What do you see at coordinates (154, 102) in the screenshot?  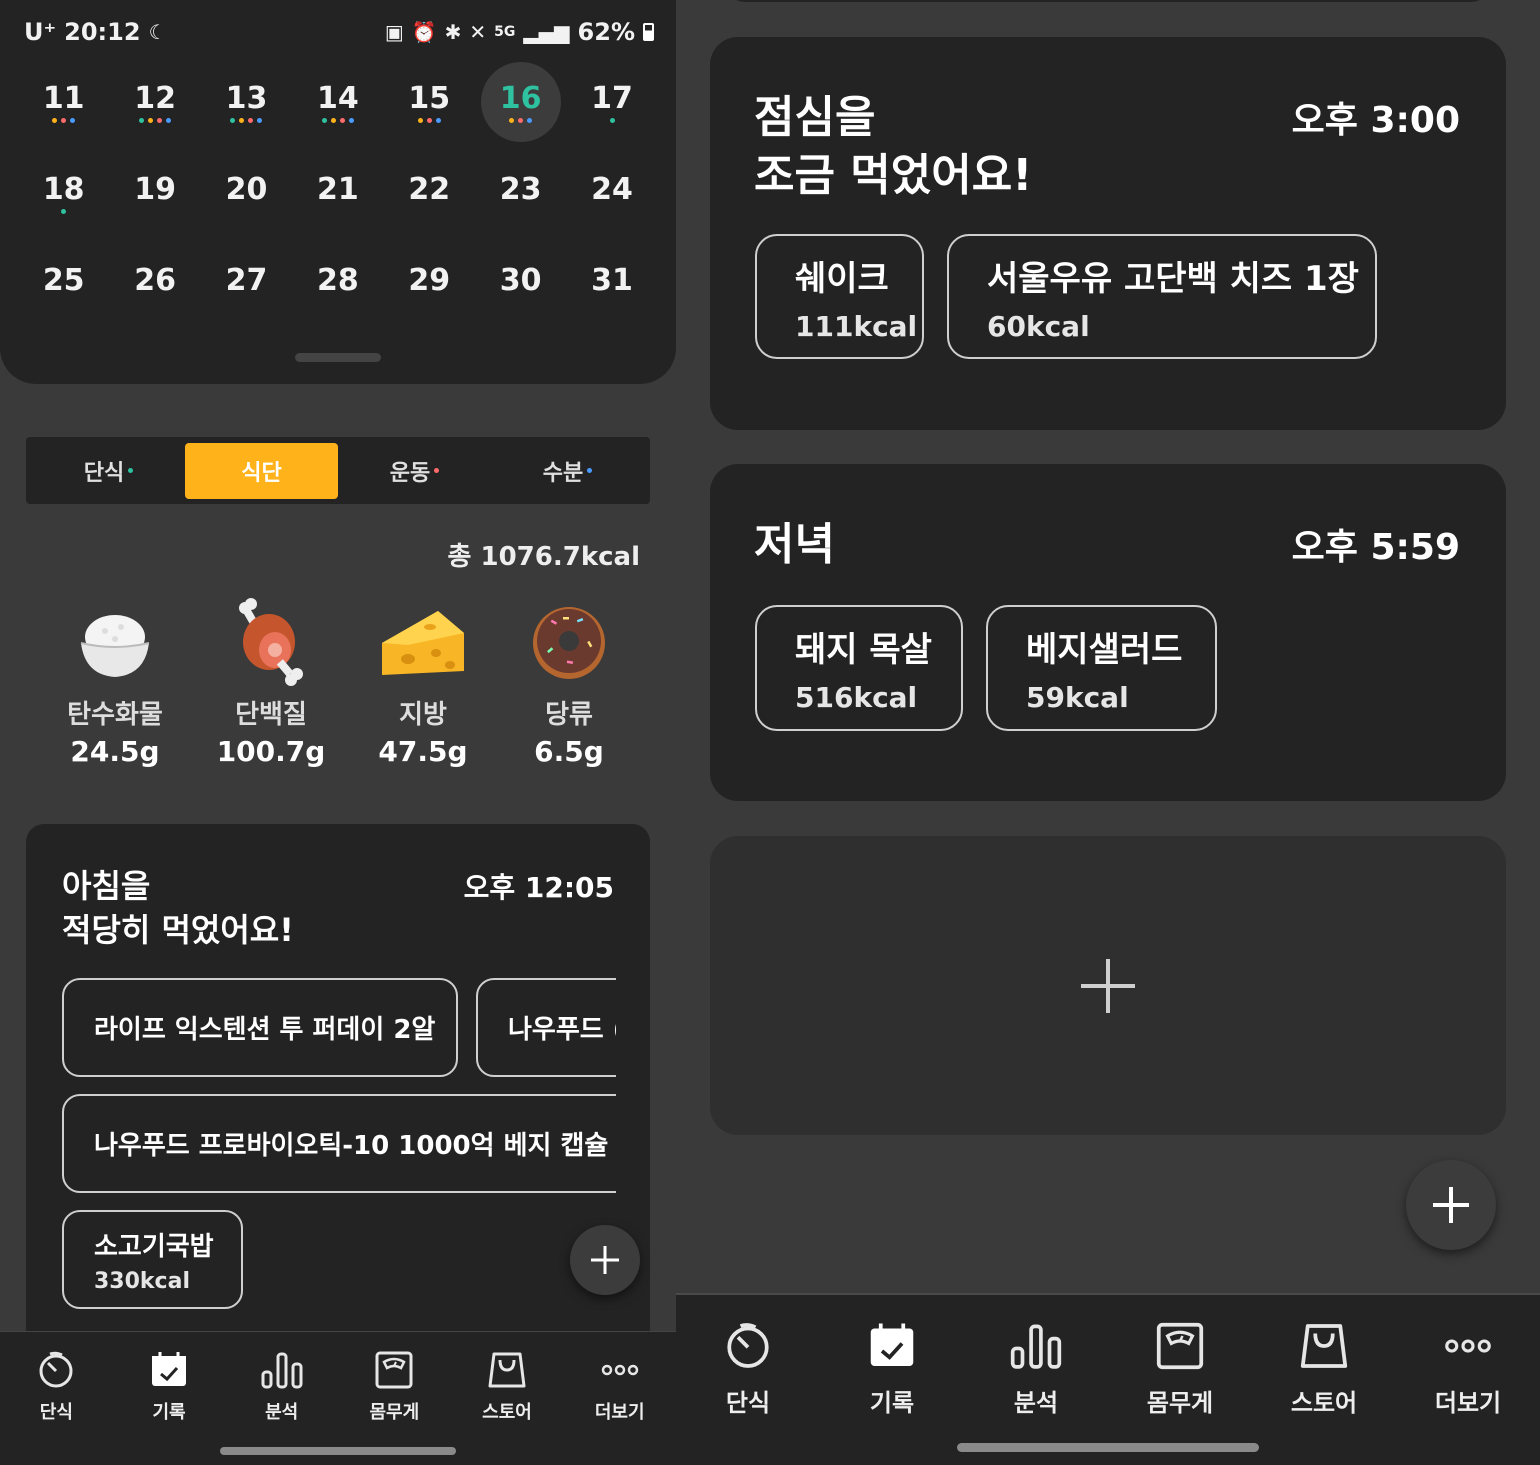 I see `calendar-day: 12` at bounding box center [154, 102].